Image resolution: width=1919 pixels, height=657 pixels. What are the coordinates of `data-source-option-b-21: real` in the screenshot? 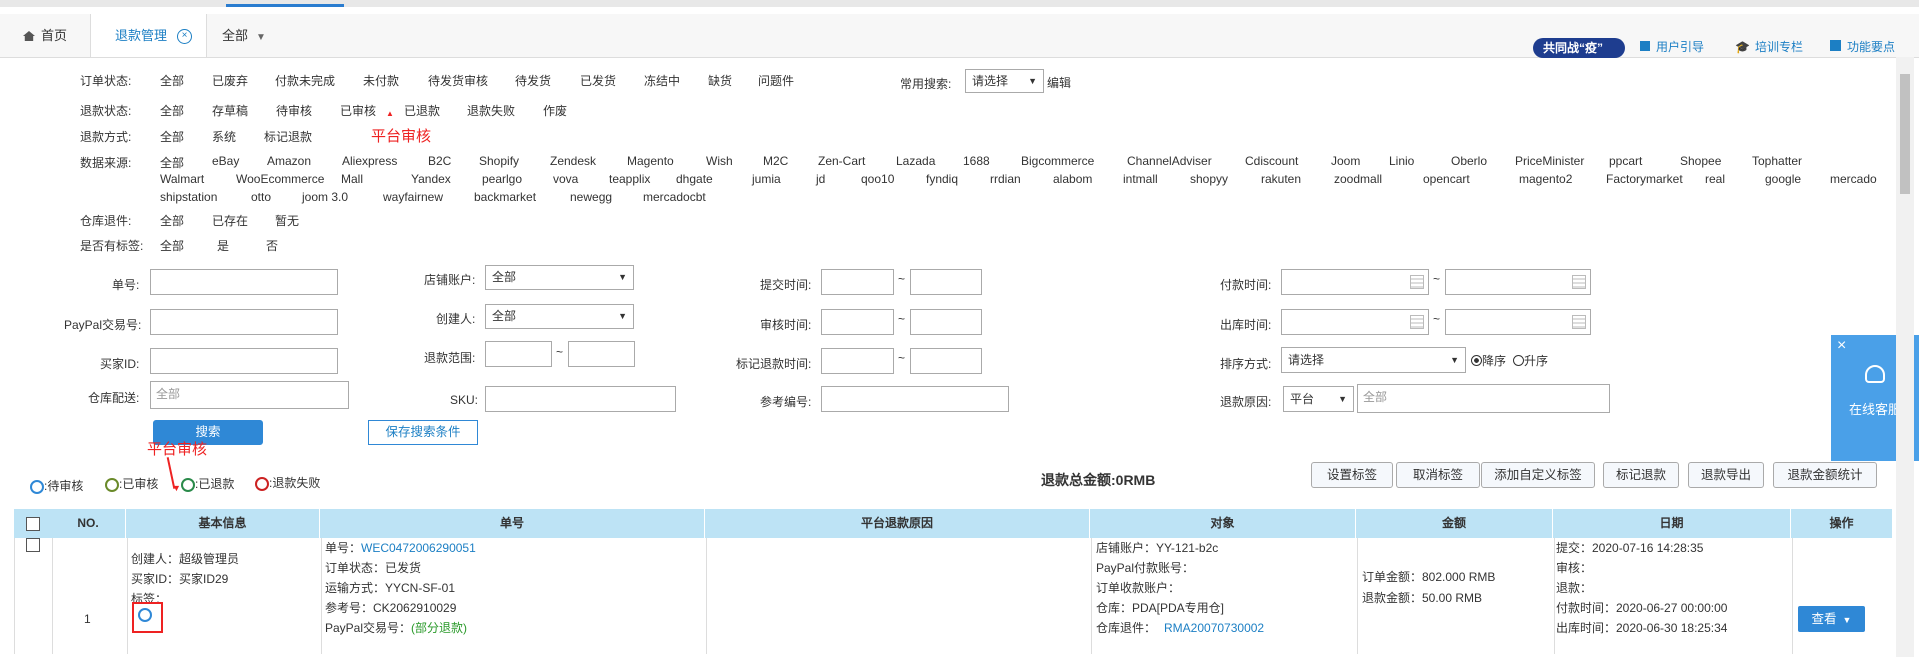 It's located at (1715, 179).